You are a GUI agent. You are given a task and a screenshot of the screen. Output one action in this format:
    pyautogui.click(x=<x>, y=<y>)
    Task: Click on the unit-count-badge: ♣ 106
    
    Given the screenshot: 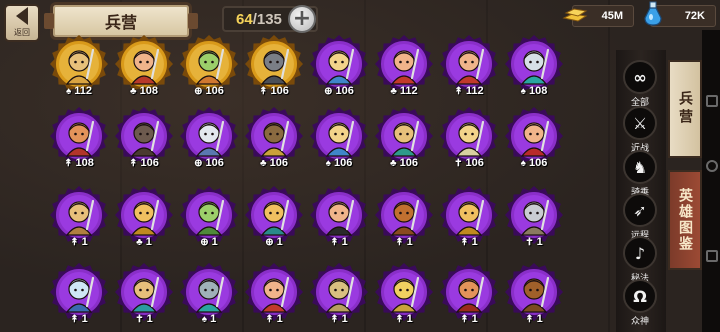 What is the action you would take?
    pyautogui.click(x=404, y=163)
    